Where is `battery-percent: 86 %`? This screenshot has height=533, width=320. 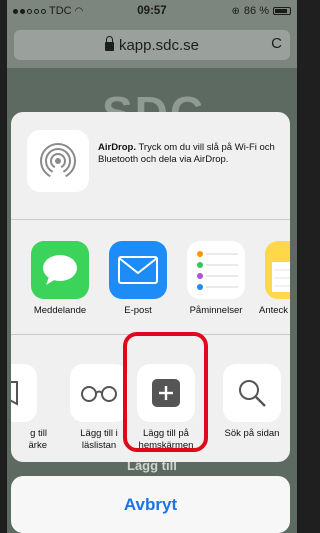
battery-percent: 86 % is located at coordinates (256, 11).